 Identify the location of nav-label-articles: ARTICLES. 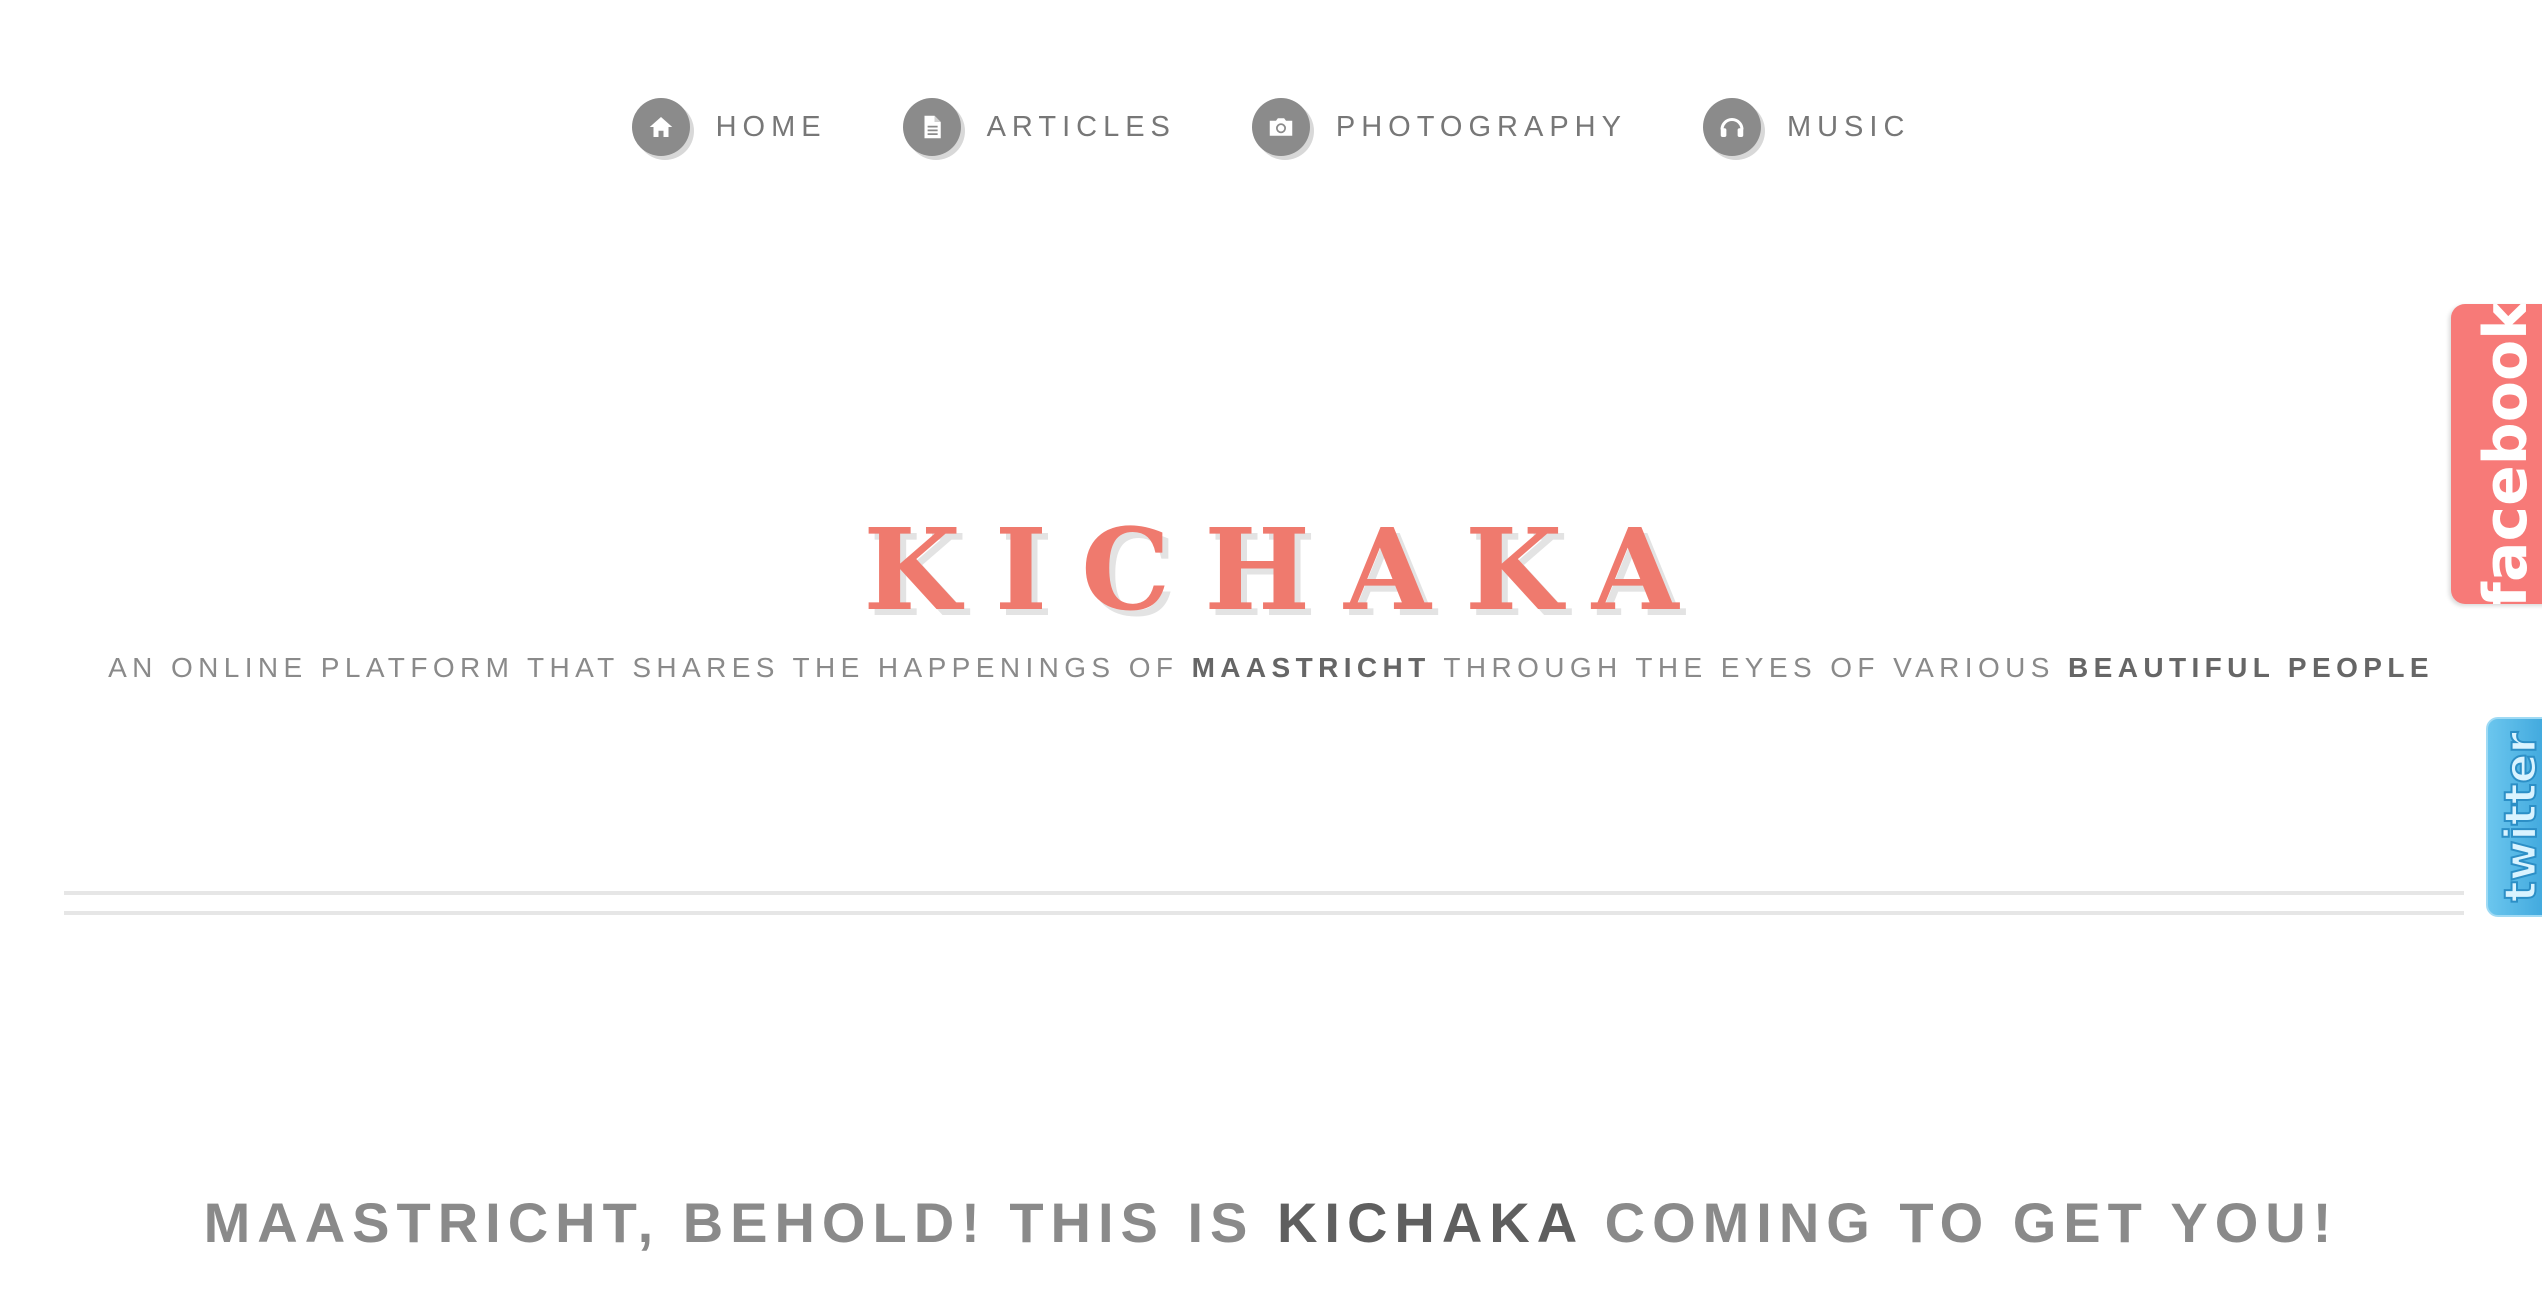
(1081, 126).